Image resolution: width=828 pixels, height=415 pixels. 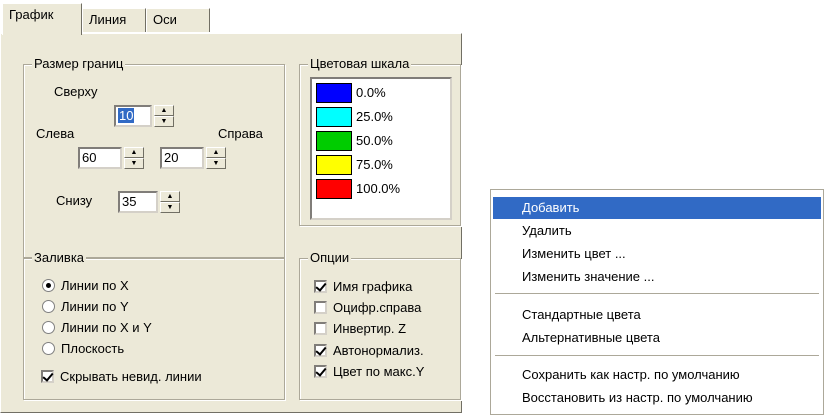 I want to click on option-invert-z: Инвертир. Z, so click(x=360, y=329).